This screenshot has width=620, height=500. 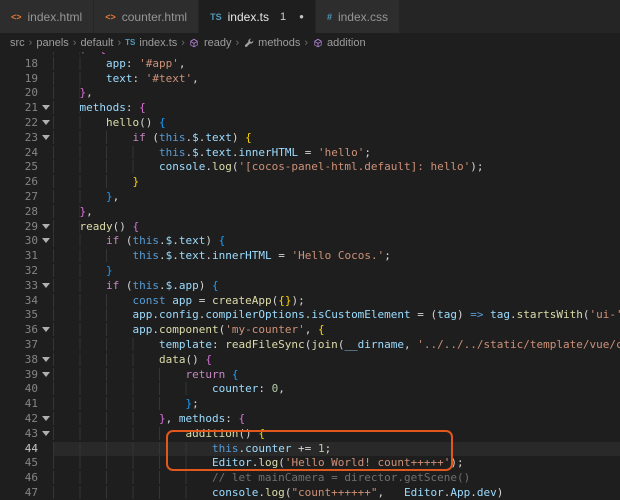 I want to click on code-line-22: 22 hello() {, so click(x=310, y=123).